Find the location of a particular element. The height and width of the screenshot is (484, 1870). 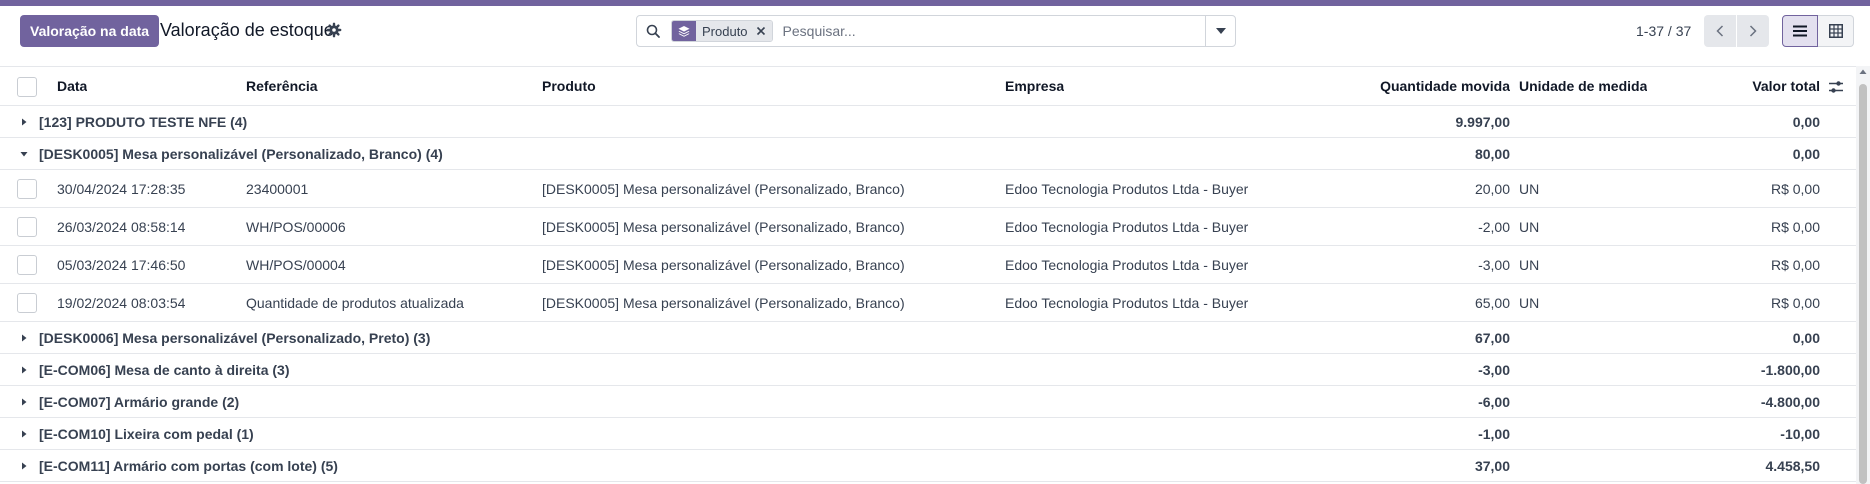

pager-next-button is located at coordinates (1753, 31).